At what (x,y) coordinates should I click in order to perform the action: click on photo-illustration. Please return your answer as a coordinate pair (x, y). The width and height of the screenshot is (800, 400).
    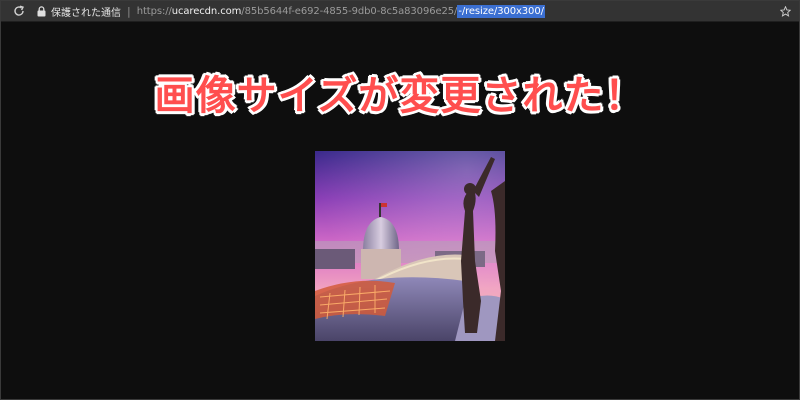
    Looking at the image, I should click on (410, 246).